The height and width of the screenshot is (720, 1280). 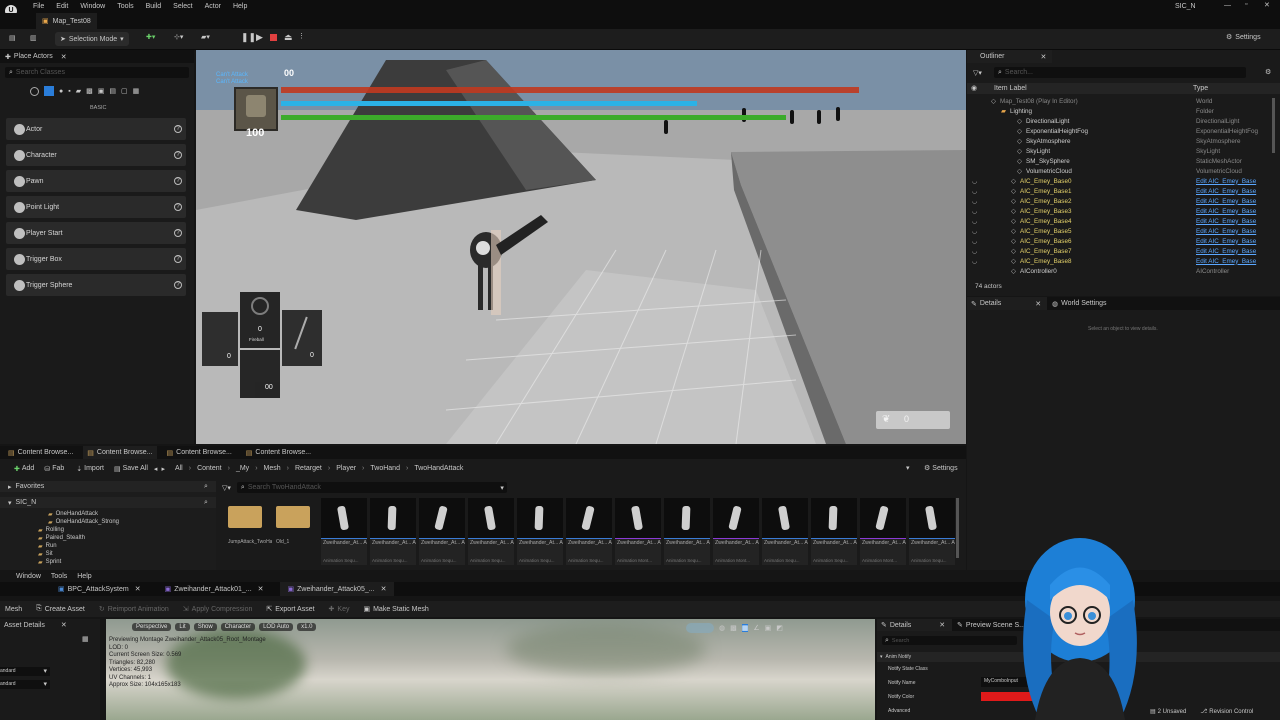 What do you see at coordinates (1121, 221) in the screenshot?
I see `outliner-row: ◡ ◇ AIC_Emey_Base4 Edit AIC_Emey_Base` at bounding box center [1121, 221].